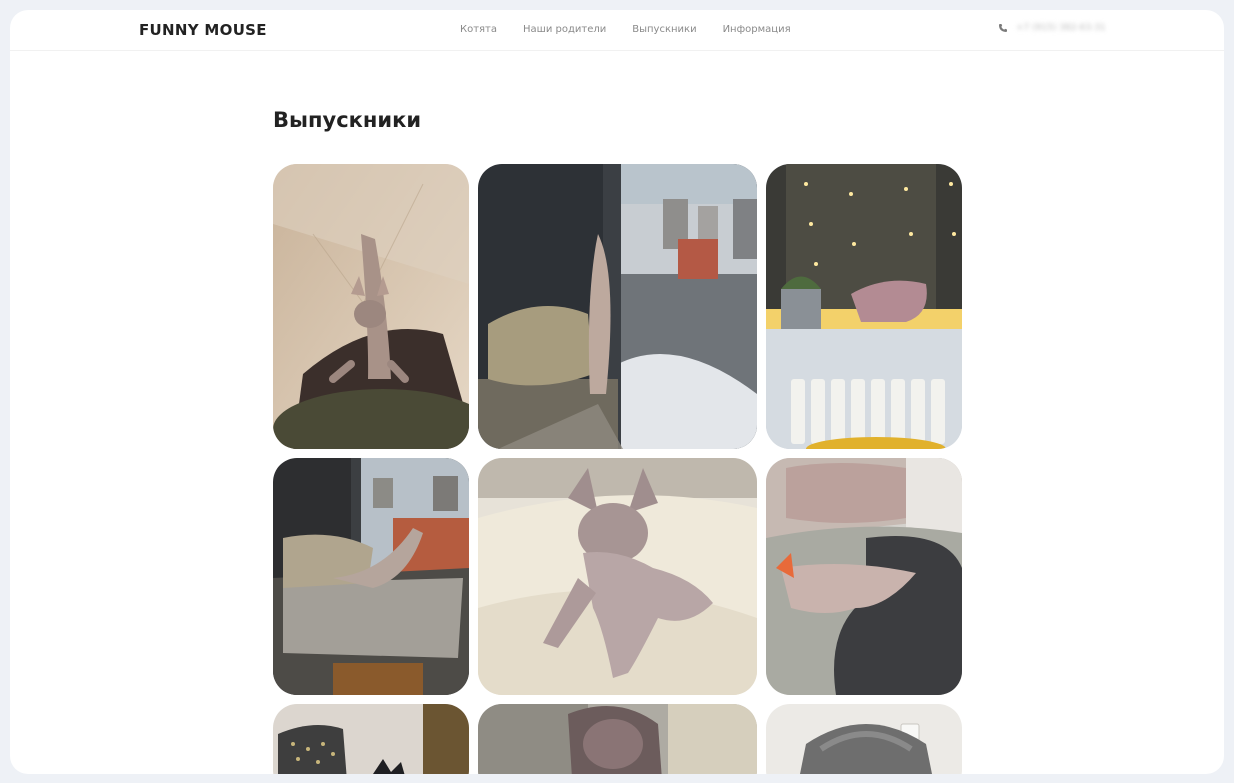 The height and width of the screenshot is (783, 1234). I want to click on page-title: Выпускники, so click(347, 120).